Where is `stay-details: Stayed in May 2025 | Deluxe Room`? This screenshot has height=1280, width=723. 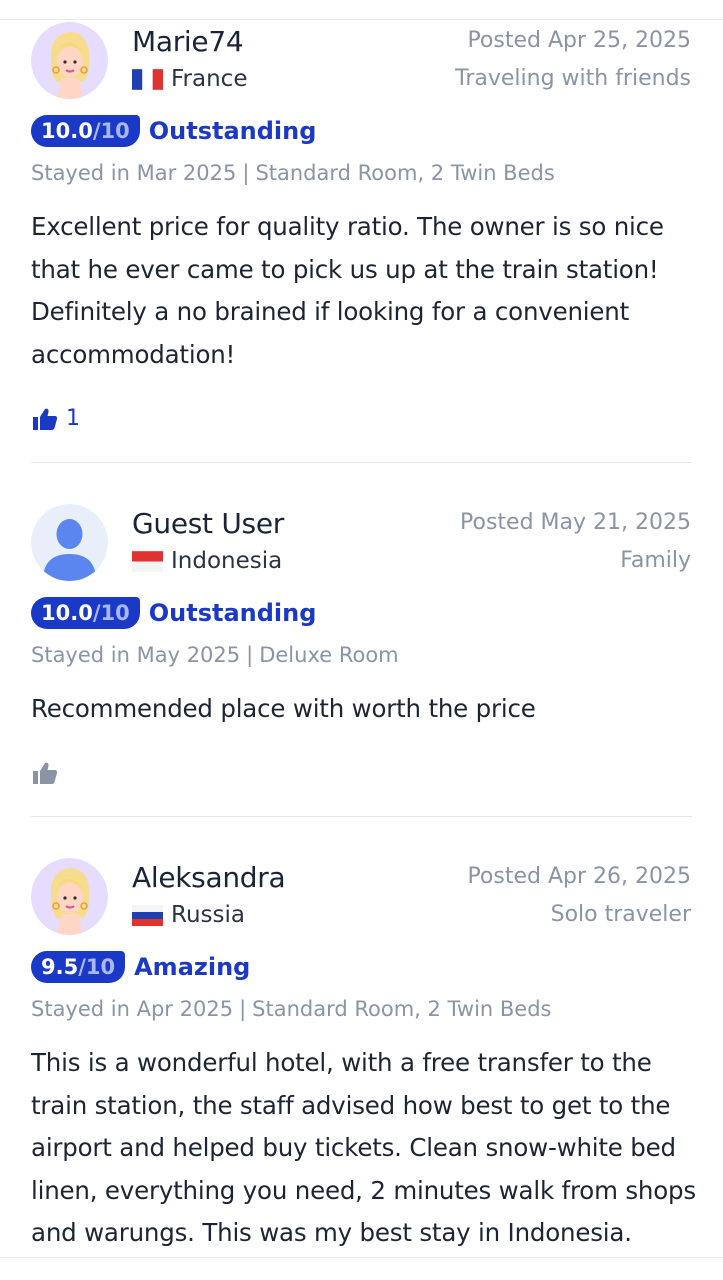
stay-details: Stayed in May 2025 | Deluxe Room is located at coordinates (215, 655).